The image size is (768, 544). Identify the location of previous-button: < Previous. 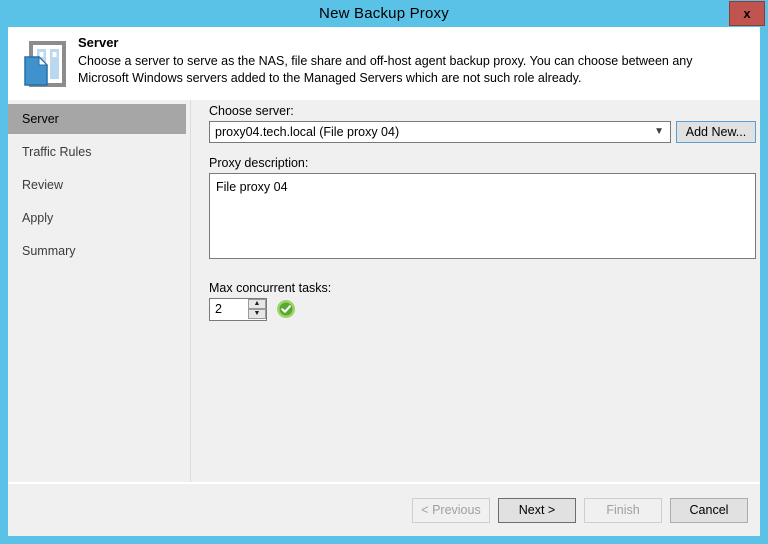
(451, 510).